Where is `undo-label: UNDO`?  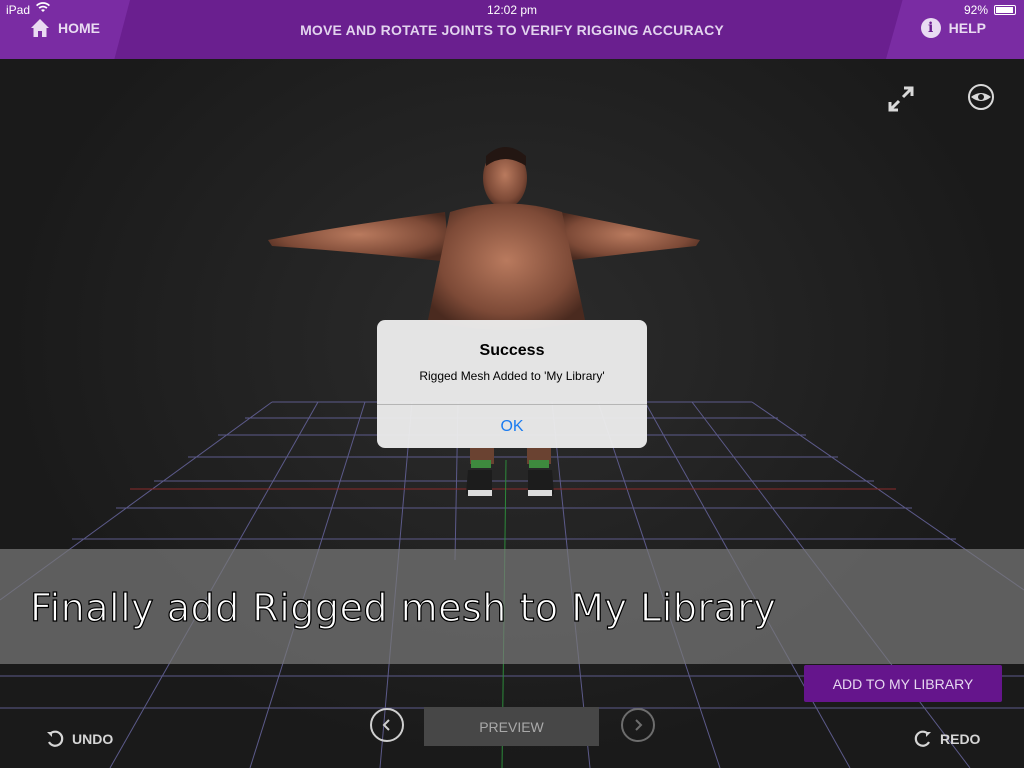 undo-label: UNDO is located at coordinates (93, 739).